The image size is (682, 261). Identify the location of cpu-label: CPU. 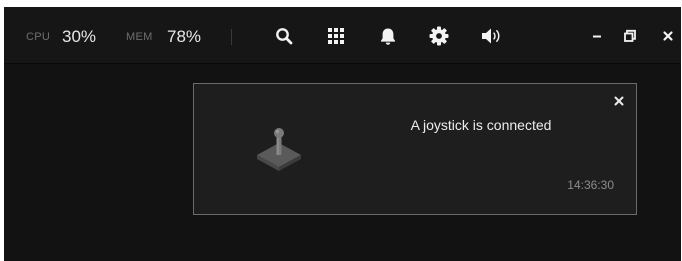
(38, 37).